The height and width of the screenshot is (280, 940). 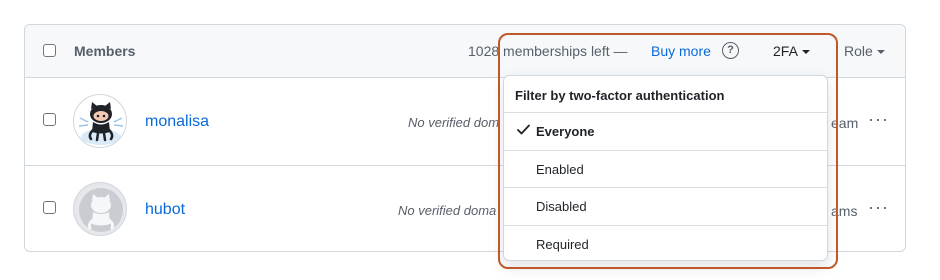 I want to click on option-everyone: Everyone, so click(x=665, y=132).